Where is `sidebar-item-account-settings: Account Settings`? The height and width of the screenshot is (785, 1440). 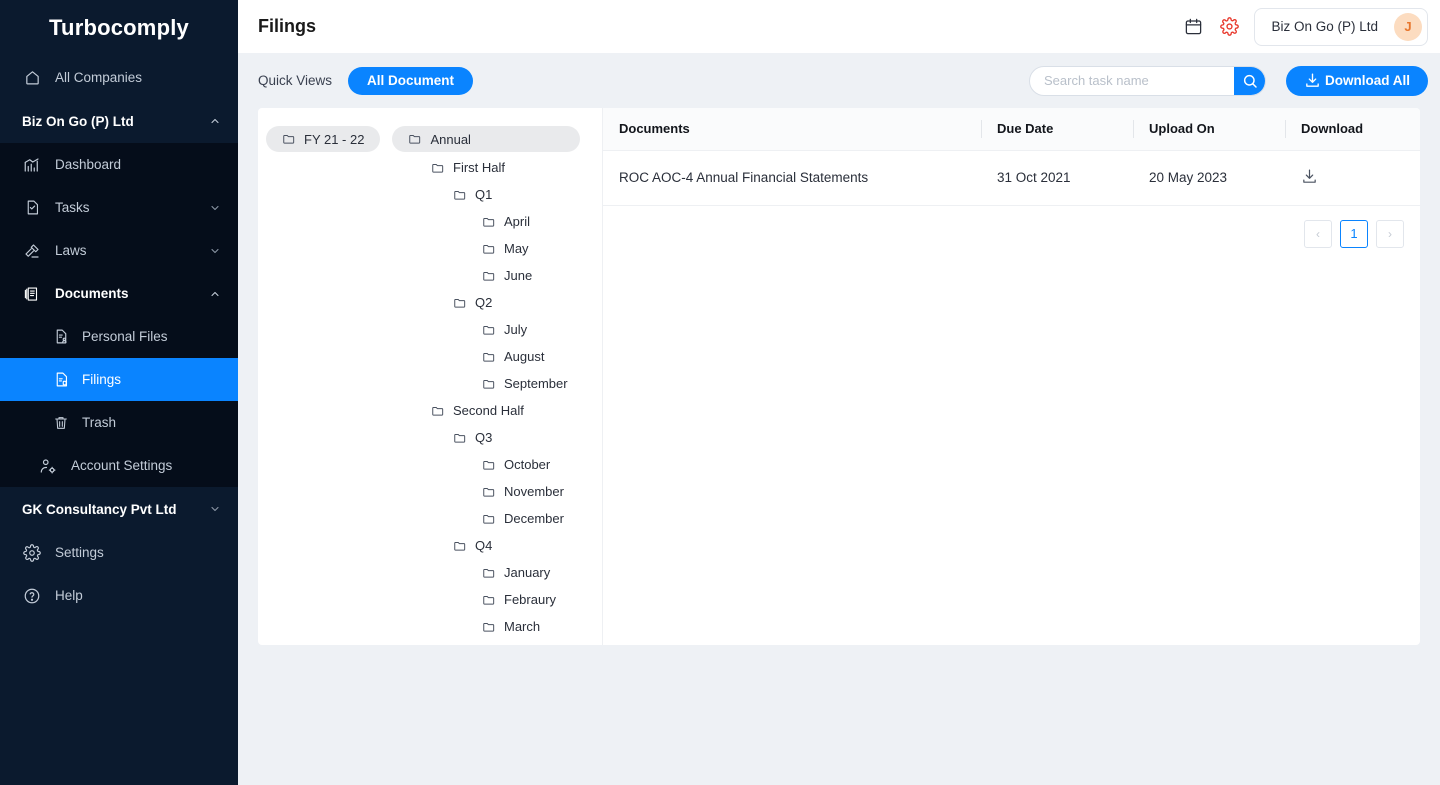 sidebar-item-account-settings: Account Settings is located at coordinates (119, 465).